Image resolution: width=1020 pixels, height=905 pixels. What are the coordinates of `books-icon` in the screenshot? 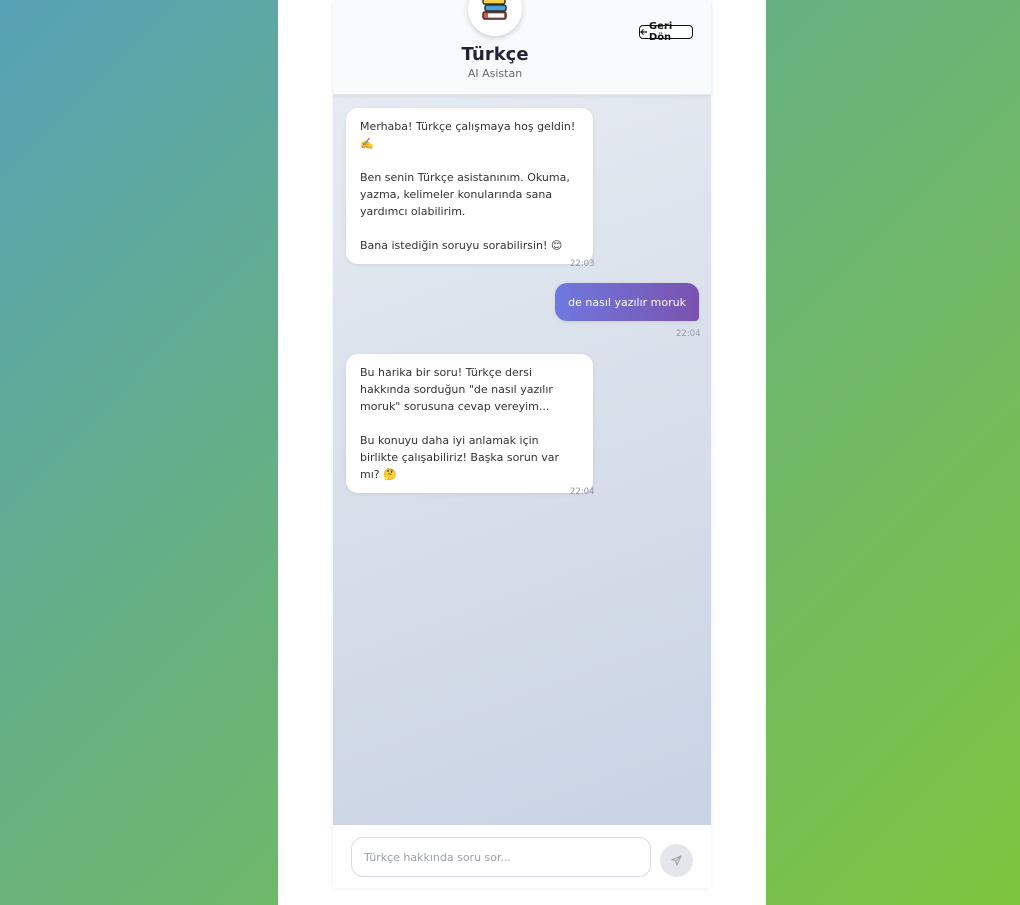 It's located at (494, 10).